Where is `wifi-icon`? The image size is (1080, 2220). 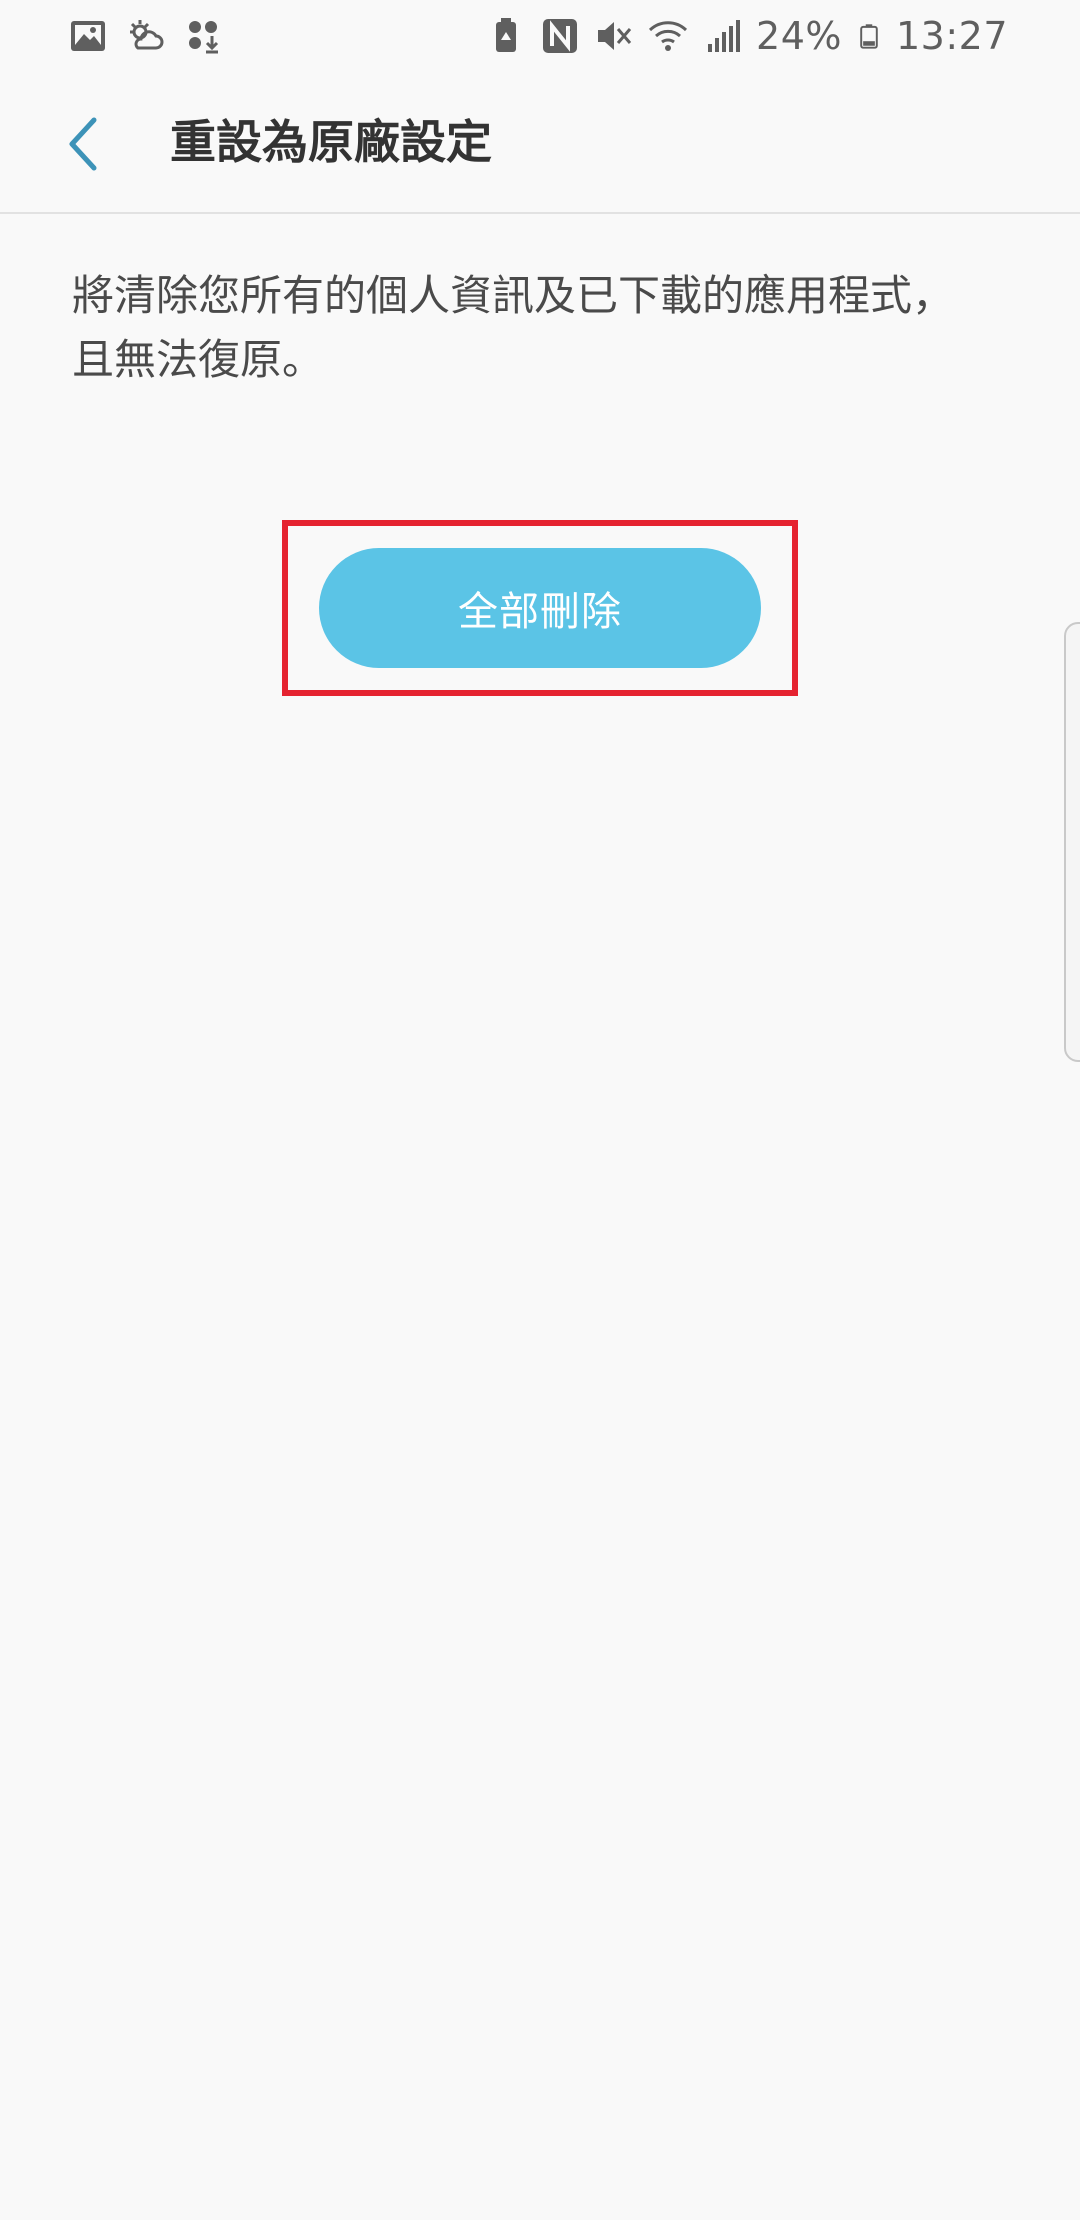 wifi-icon is located at coordinates (668, 36).